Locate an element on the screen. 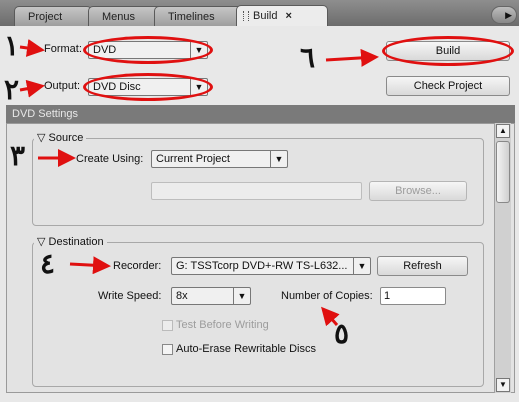 The height and width of the screenshot is (402, 519). annotation-6: ٦ is located at coordinates (308, 57).